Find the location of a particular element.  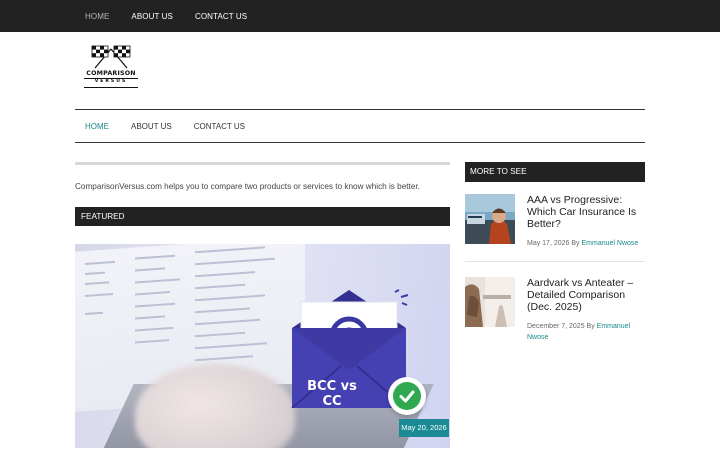

top-navigation: HOME ABOUT US CONTACT US is located at coordinates (177, 16).